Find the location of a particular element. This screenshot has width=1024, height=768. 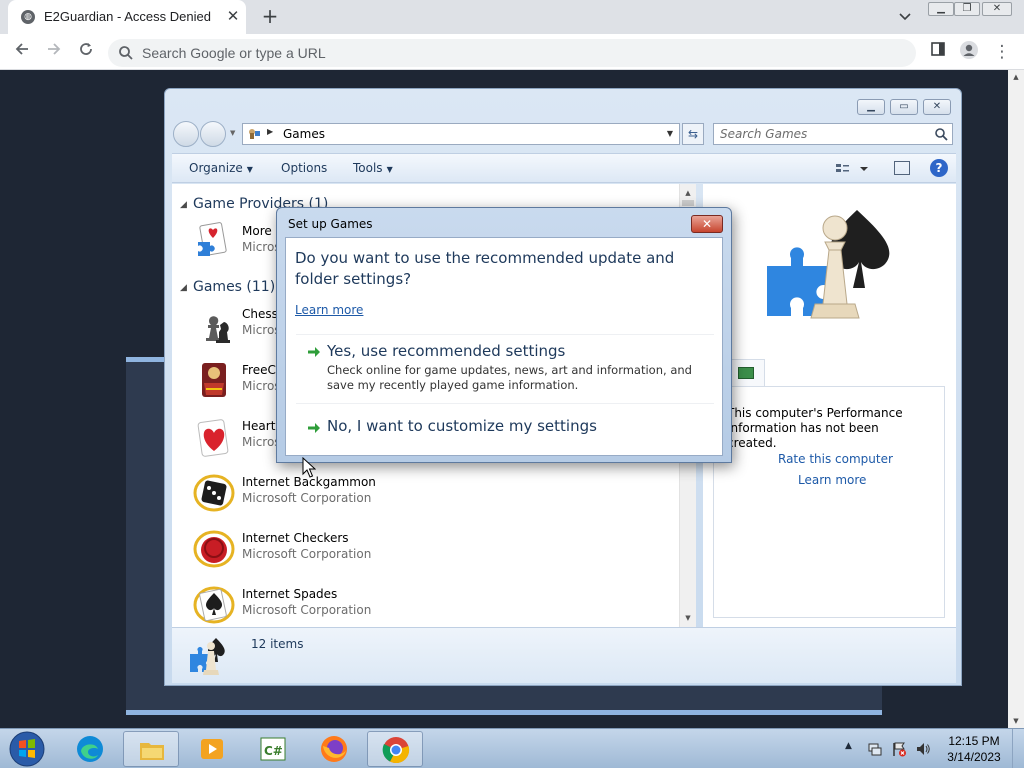

breadcrumb-chevron-icon: ▶ is located at coordinates (270, 131).